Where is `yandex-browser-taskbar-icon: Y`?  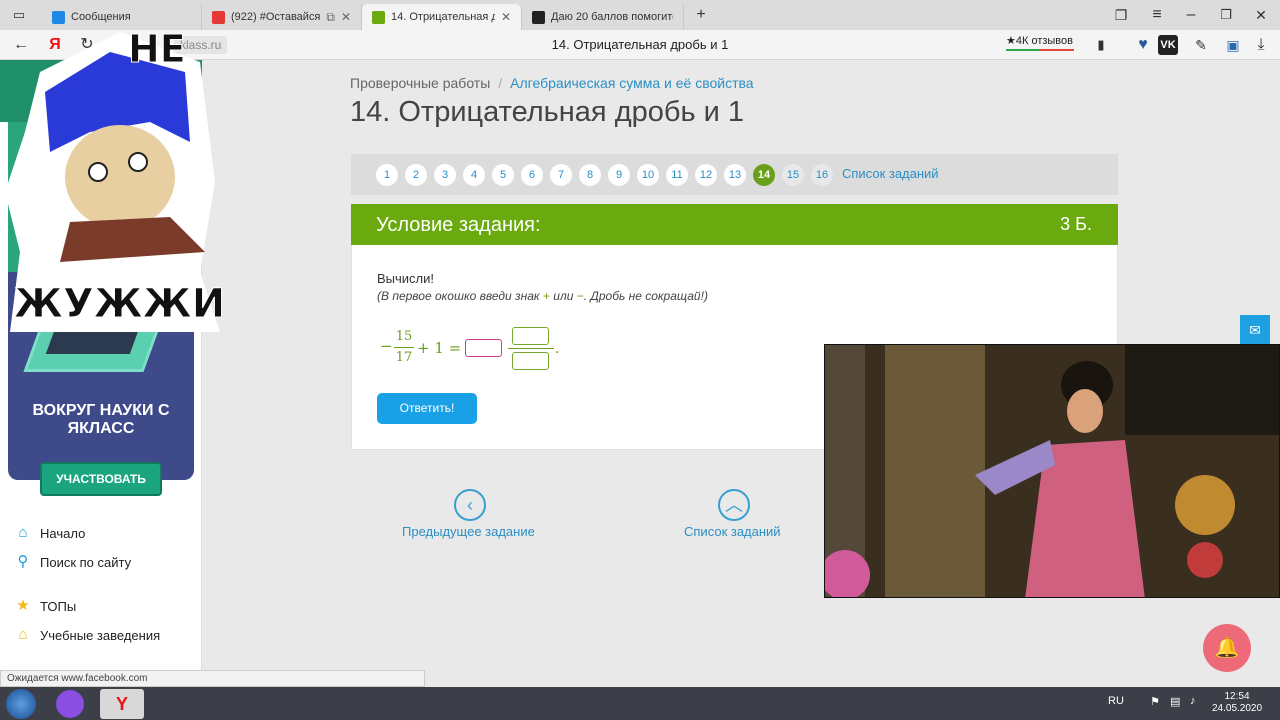 yandex-browser-taskbar-icon: Y is located at coordinates (122, 704).